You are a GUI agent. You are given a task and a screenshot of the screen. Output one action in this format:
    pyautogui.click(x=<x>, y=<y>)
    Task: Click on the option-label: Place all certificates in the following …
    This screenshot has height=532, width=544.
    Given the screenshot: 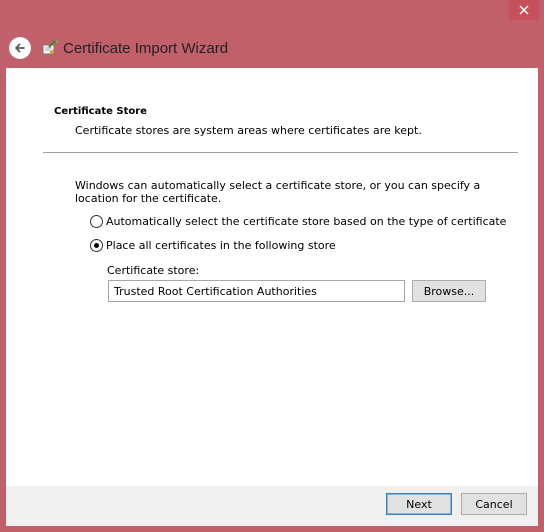 What is the action you would take?
    pyautogui.click(x=221, y=245)
    